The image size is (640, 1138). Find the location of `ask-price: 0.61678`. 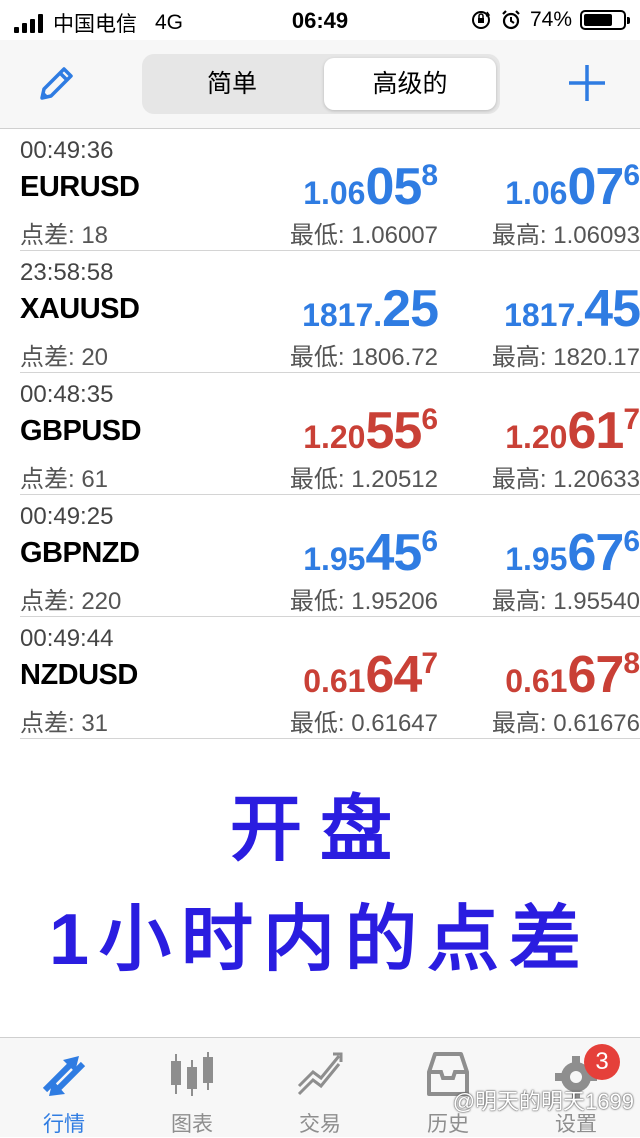

ask-price: 0.61678 is located at coordinates (540, 675).